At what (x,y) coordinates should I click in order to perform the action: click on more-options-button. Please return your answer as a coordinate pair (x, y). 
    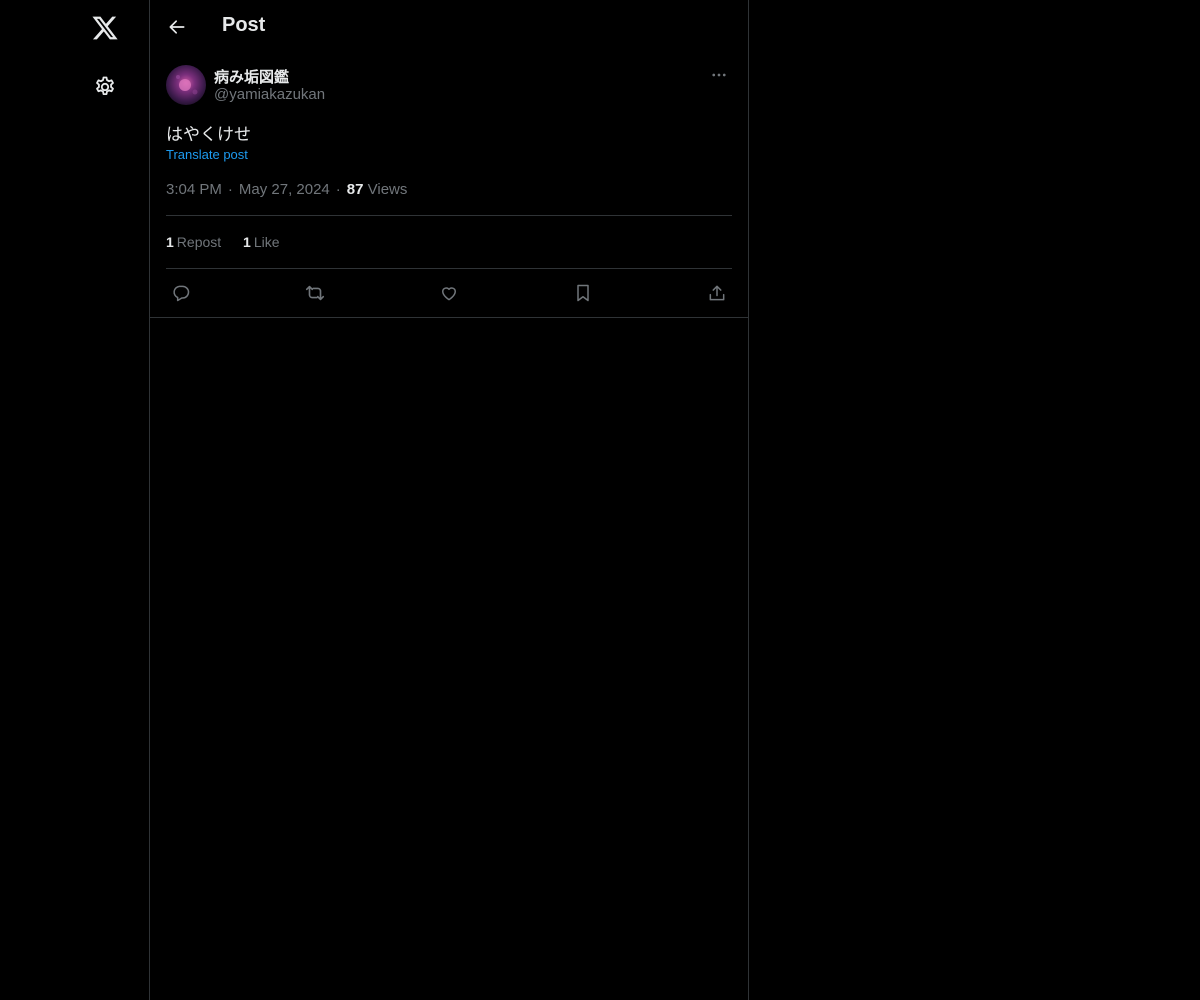
    Looking at the image, I should click on (719, 75).